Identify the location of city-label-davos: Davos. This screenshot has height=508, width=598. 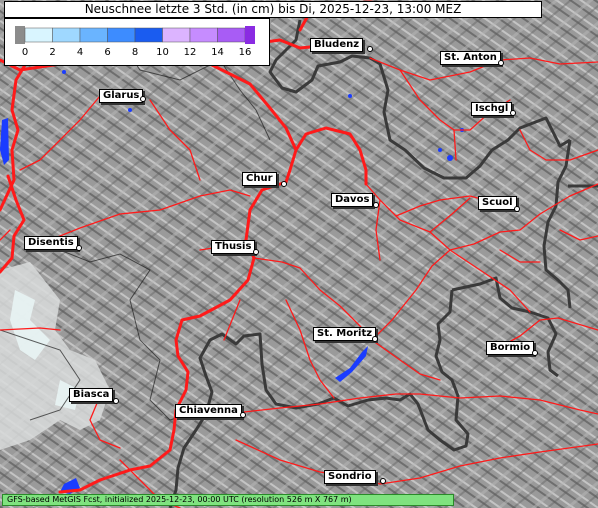
(352, 200).